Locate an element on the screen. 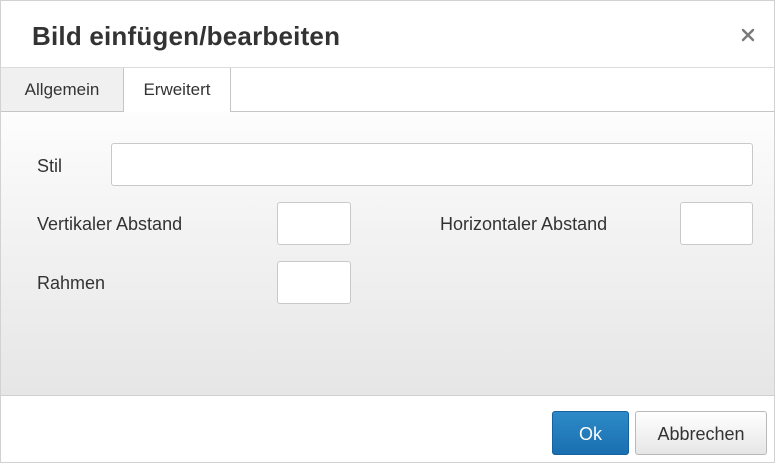 This screenshot has width=775, height=463. tab-allgemein: Allgemein is located at coordinates (62, 89).